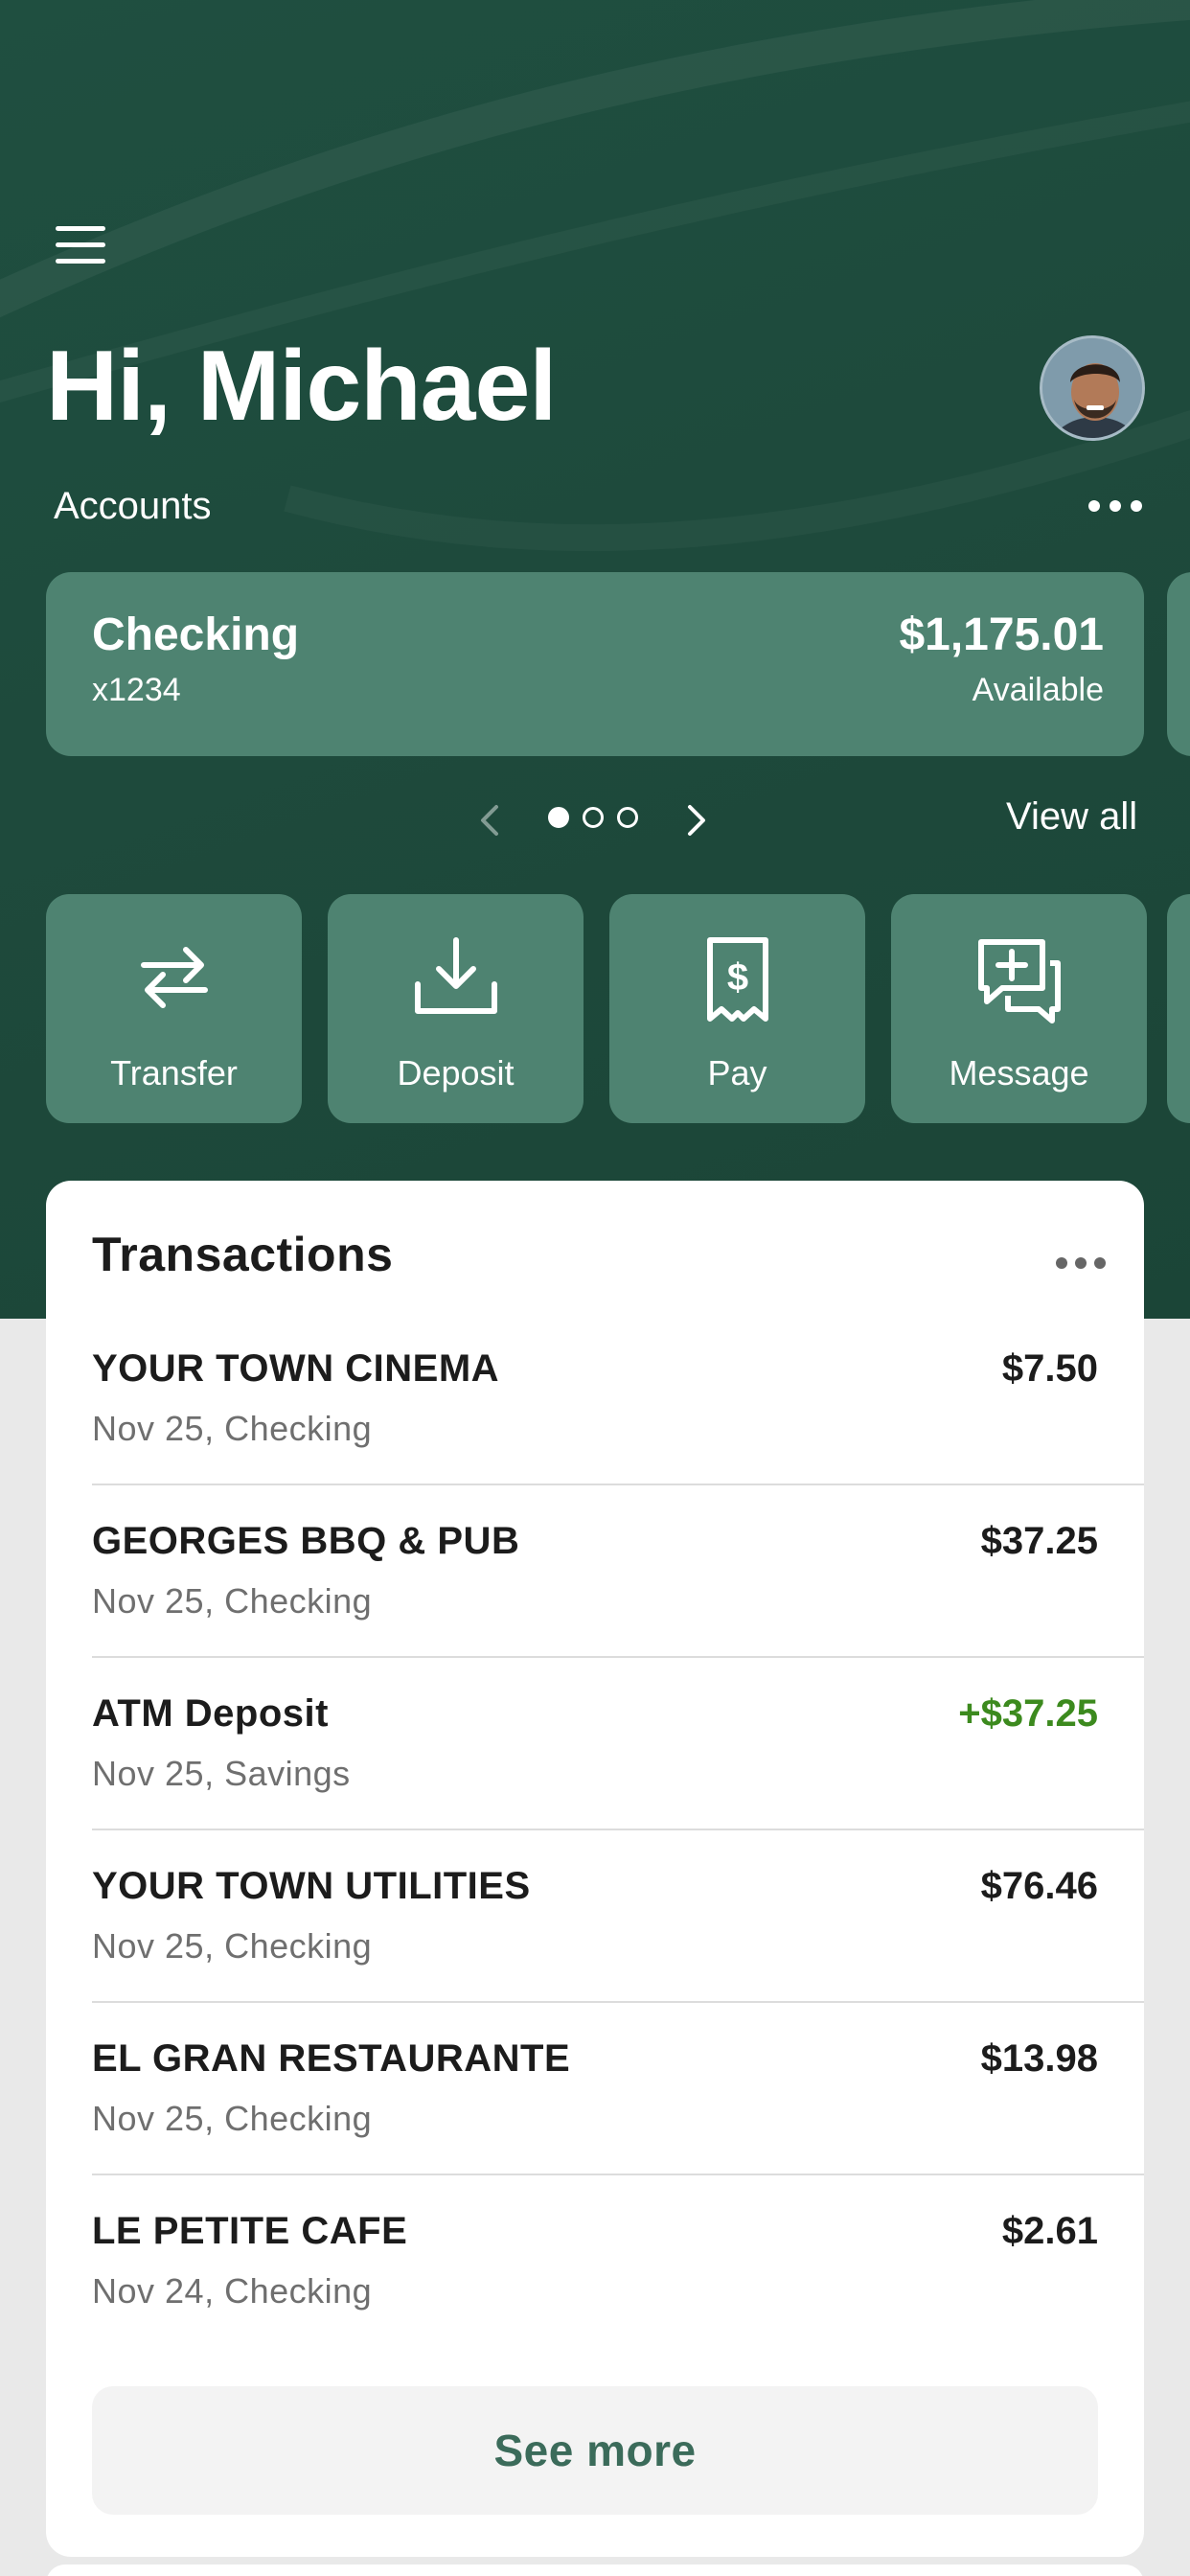 The image size is (1190, 2576). I want to click on quick-actions: Transfer Deposit $ Pay Message, so click(596, 1008).